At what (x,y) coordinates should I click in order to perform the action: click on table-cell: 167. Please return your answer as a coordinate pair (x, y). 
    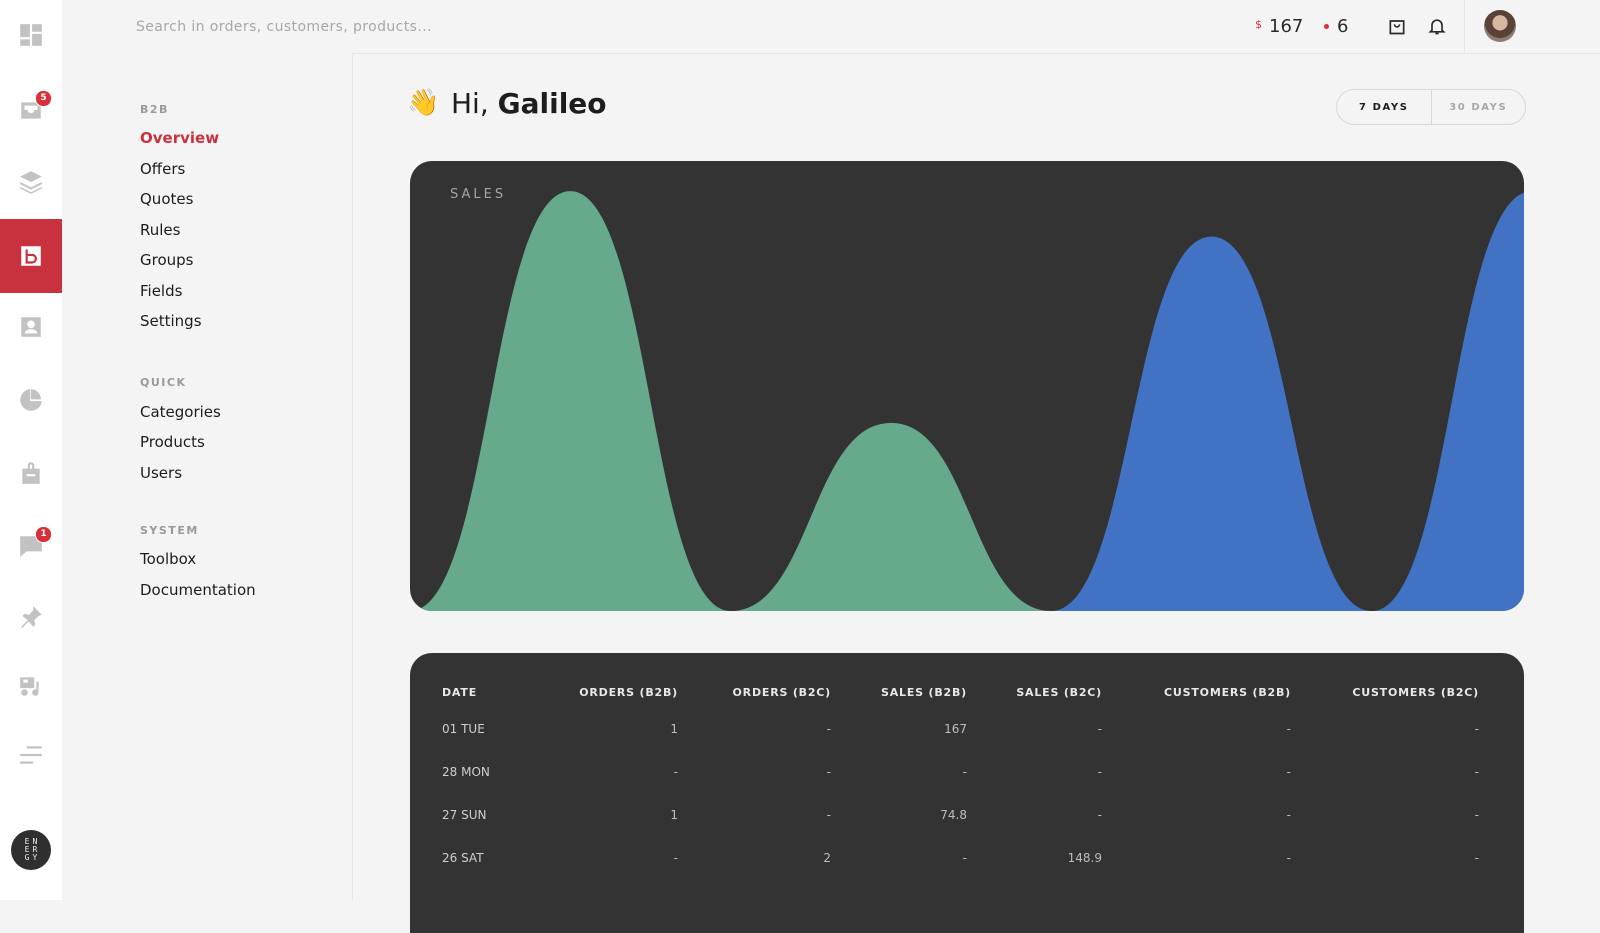
    Looking at the image, I should click on (955, 728).